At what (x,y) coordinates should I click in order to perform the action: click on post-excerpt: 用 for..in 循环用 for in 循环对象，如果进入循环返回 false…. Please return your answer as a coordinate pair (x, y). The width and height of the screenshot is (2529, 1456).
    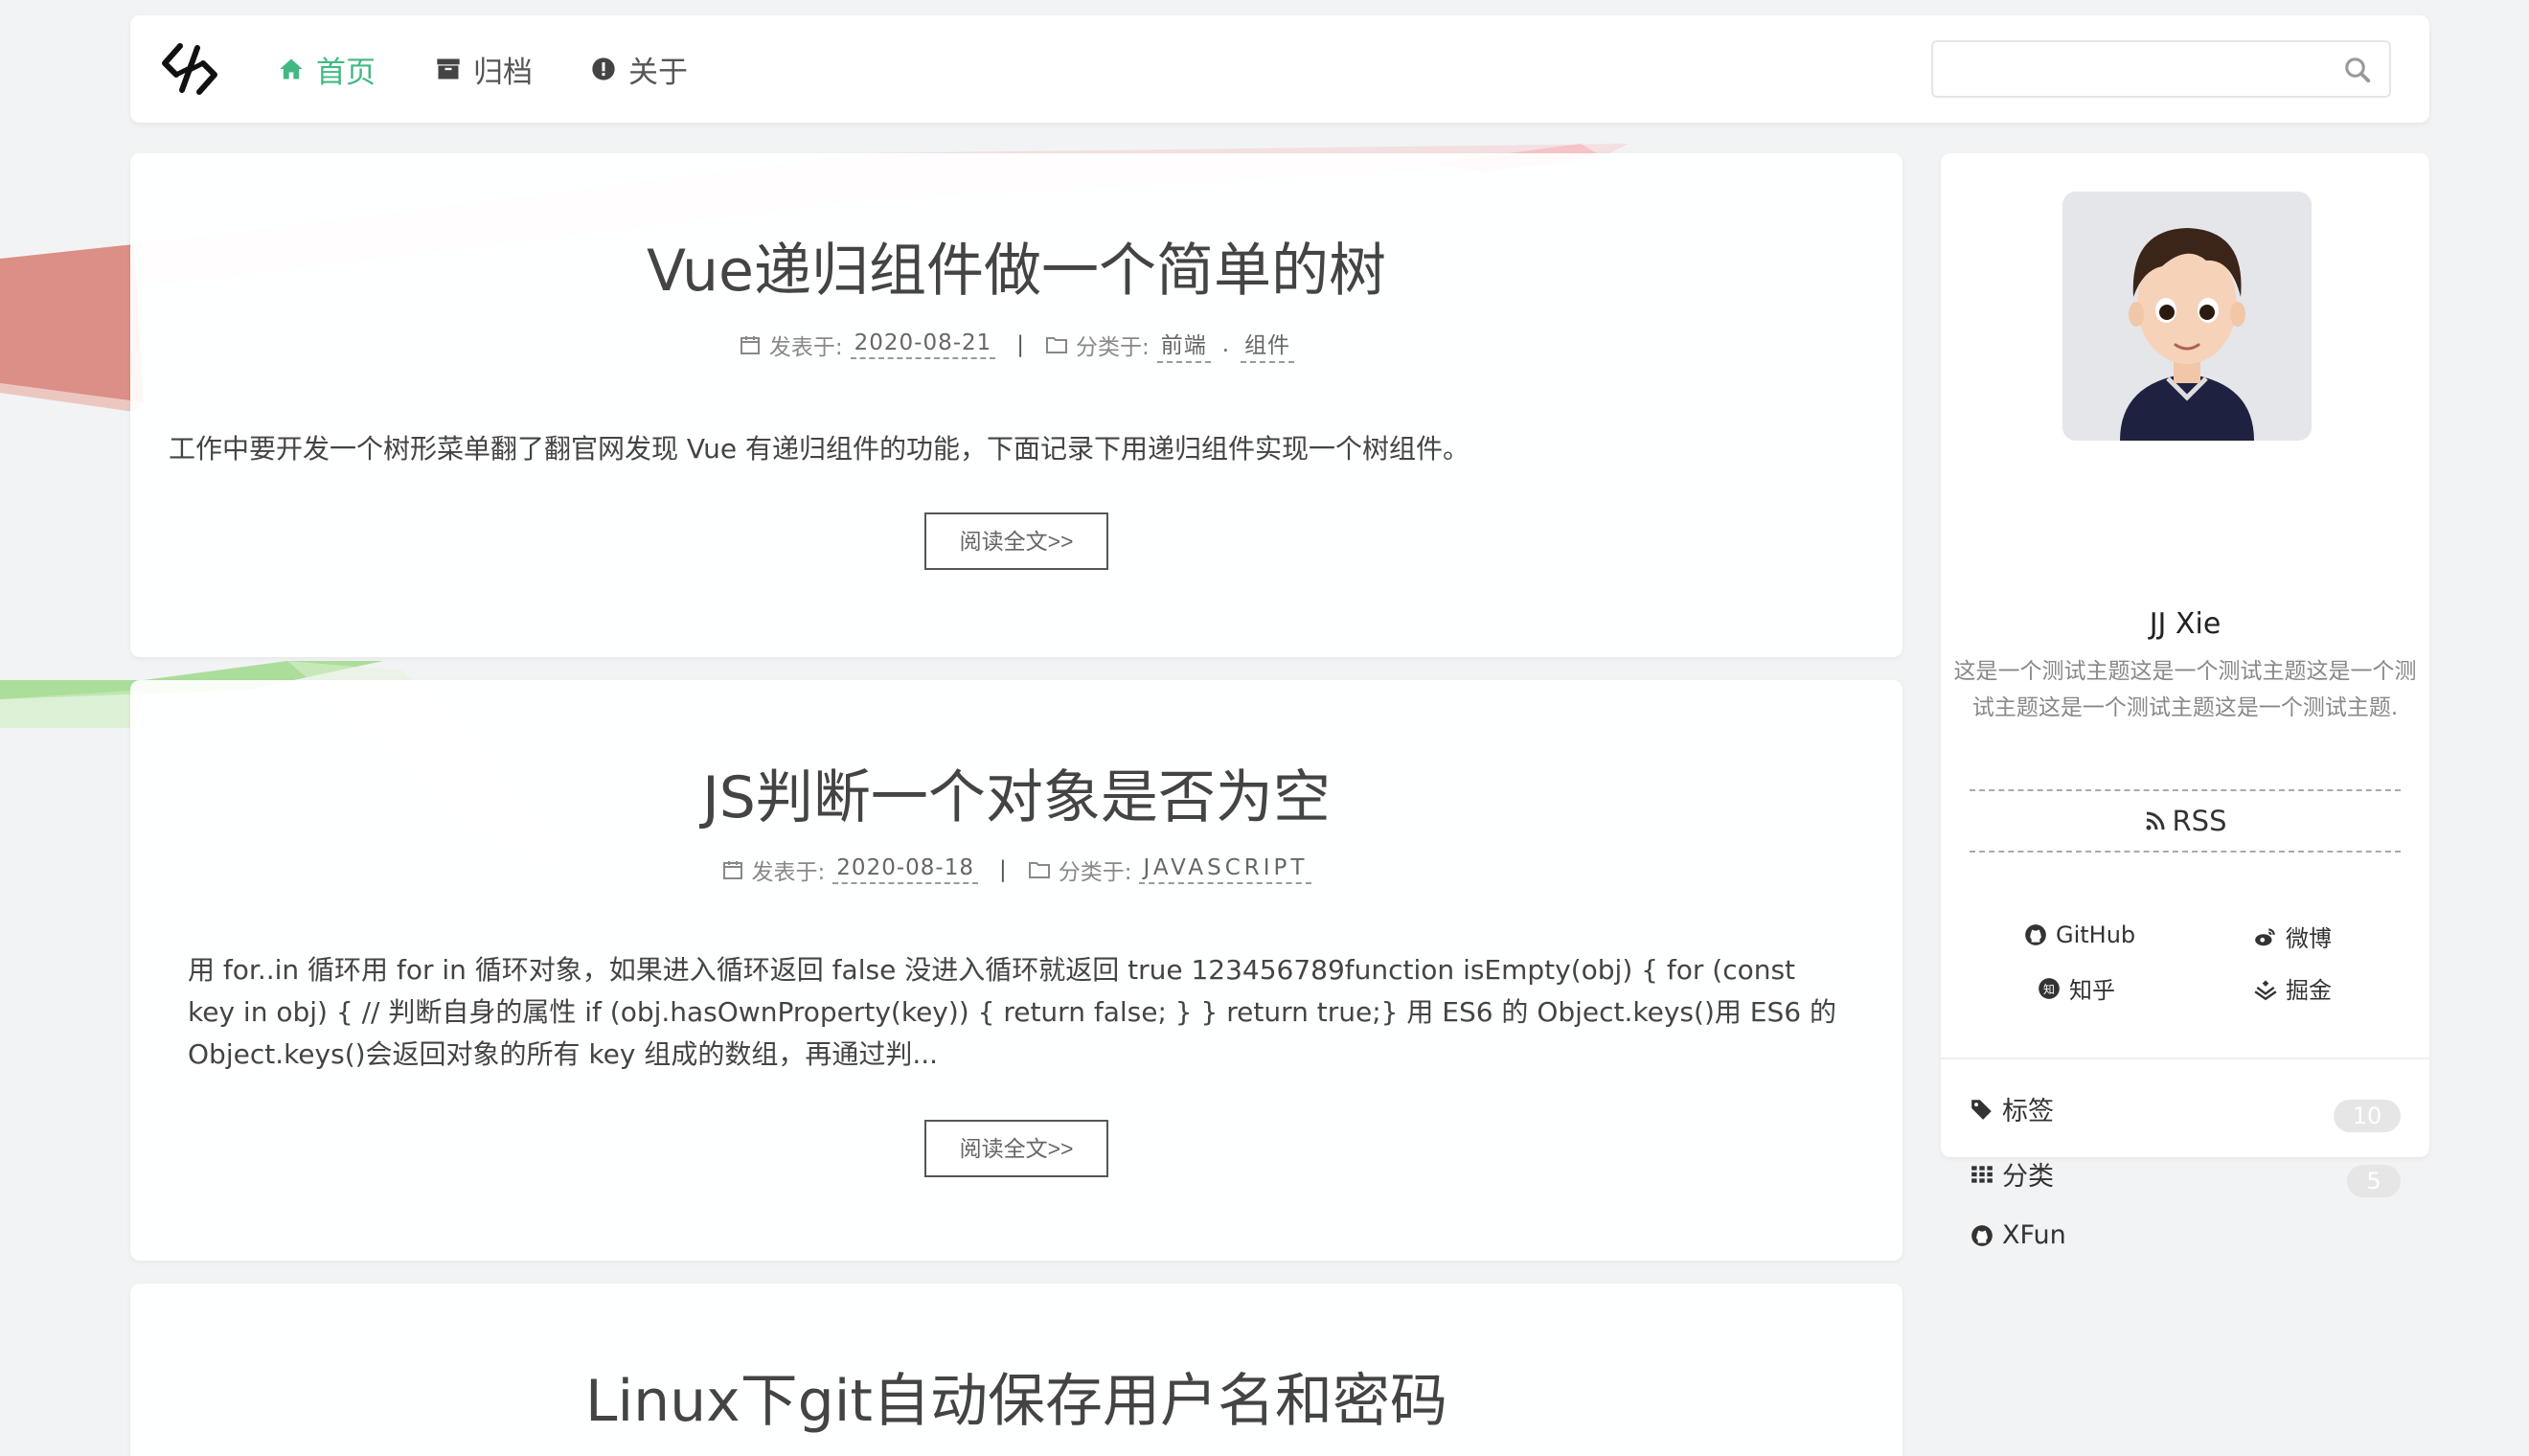
    Looking at the image, I should click on (1012, 1012).